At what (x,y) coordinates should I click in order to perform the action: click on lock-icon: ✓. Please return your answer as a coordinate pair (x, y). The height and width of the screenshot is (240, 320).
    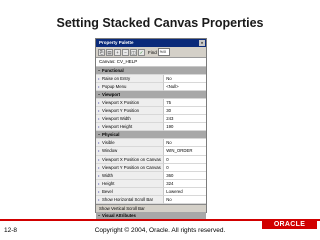
    Looking at the image, I should click on (141, 52).